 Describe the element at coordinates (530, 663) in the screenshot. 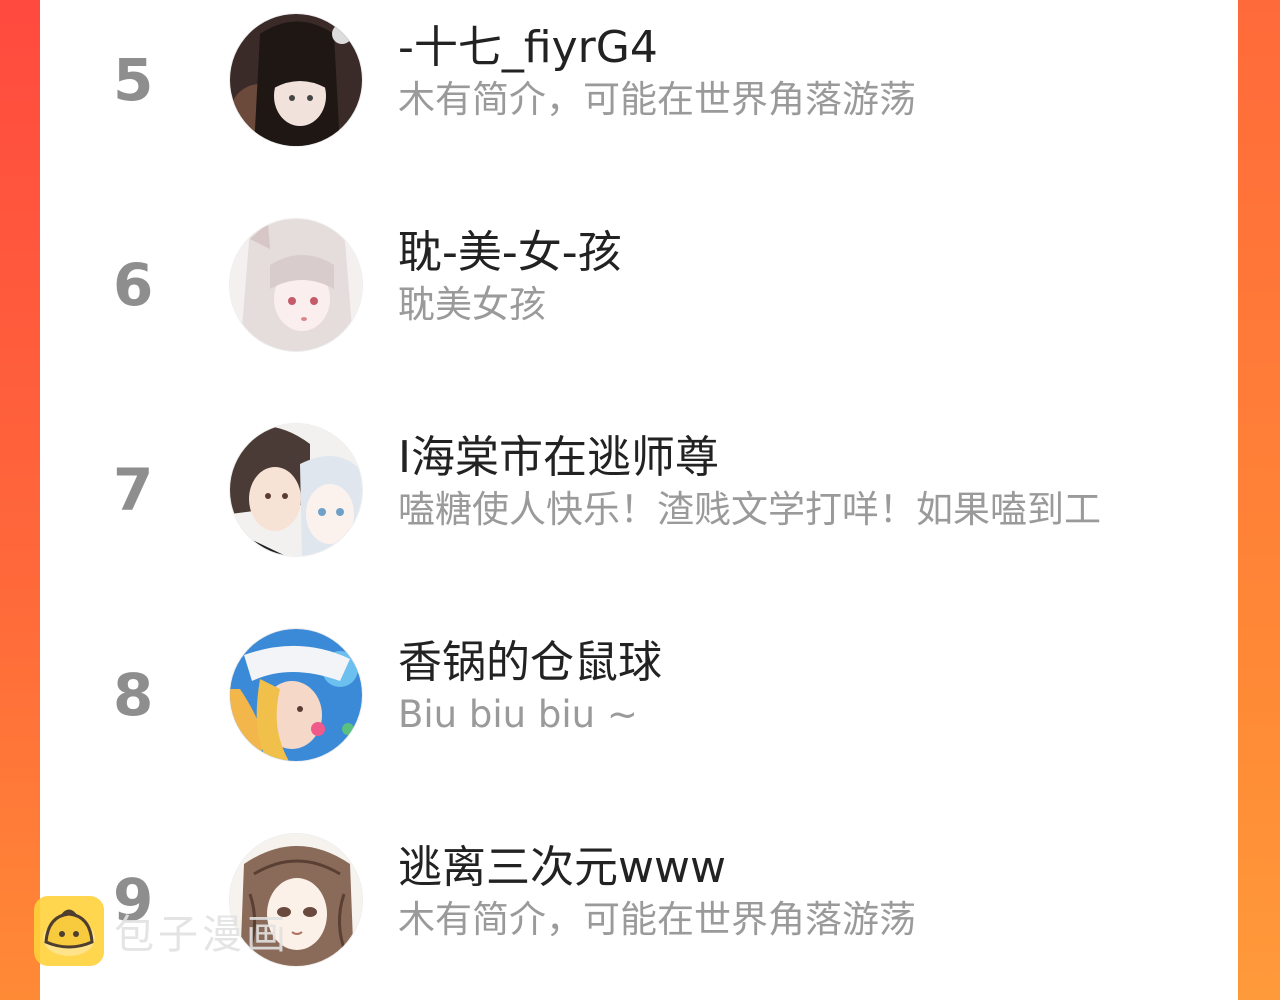

I see `user-name: 香锅的仓鼠球` at that location.